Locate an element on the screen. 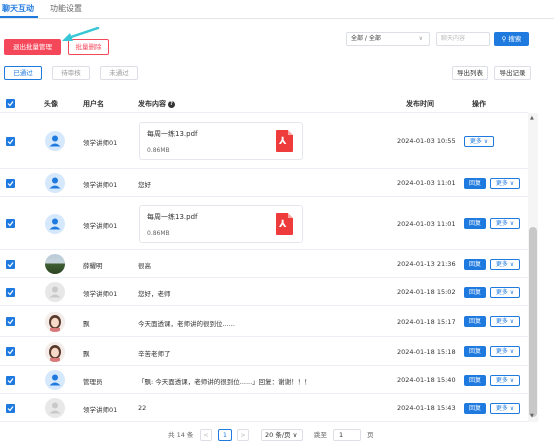  row-time: 2024-01-18 15:02 is located at coordinates (426, 292).